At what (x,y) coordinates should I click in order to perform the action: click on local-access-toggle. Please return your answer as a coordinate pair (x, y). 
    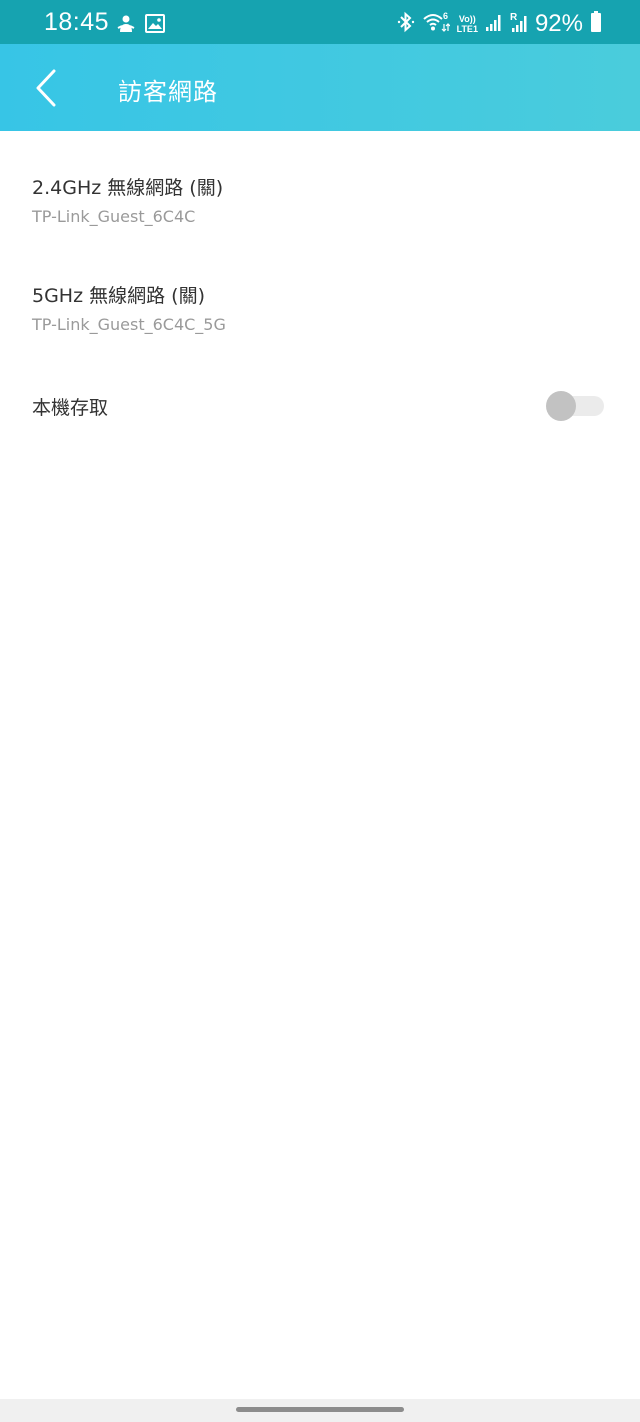
    Looking at the image, I should click on (575, 406).